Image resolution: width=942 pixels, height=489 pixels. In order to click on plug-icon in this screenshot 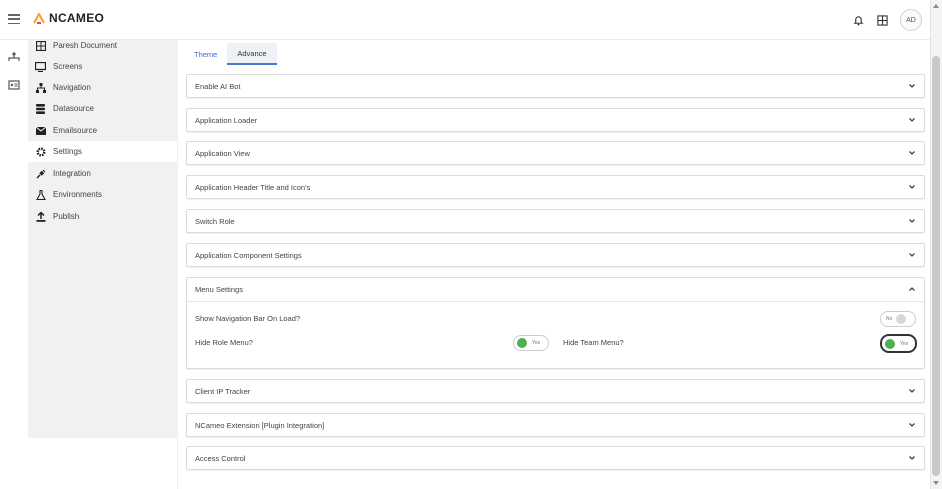, I will do `click(40, 173)`.